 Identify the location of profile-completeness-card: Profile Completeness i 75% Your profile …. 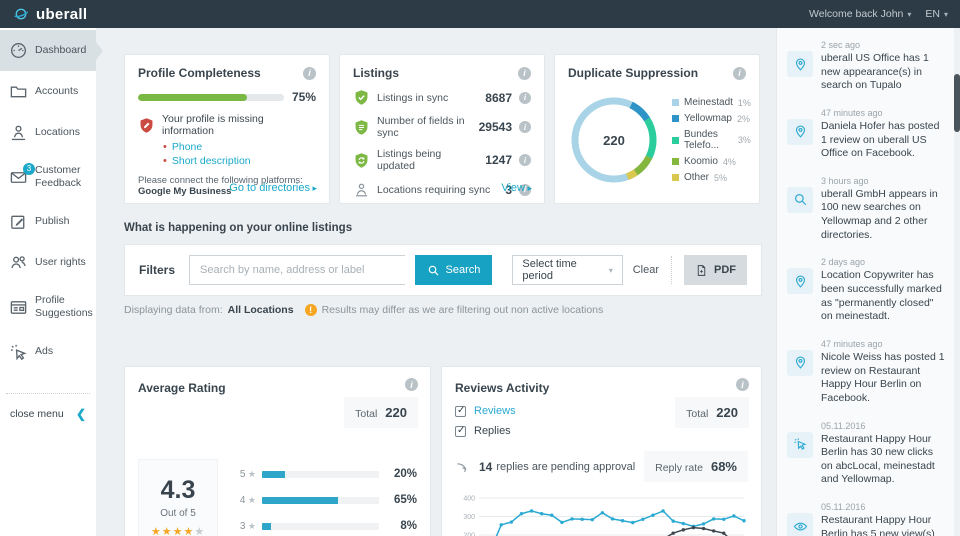
(227, 129).